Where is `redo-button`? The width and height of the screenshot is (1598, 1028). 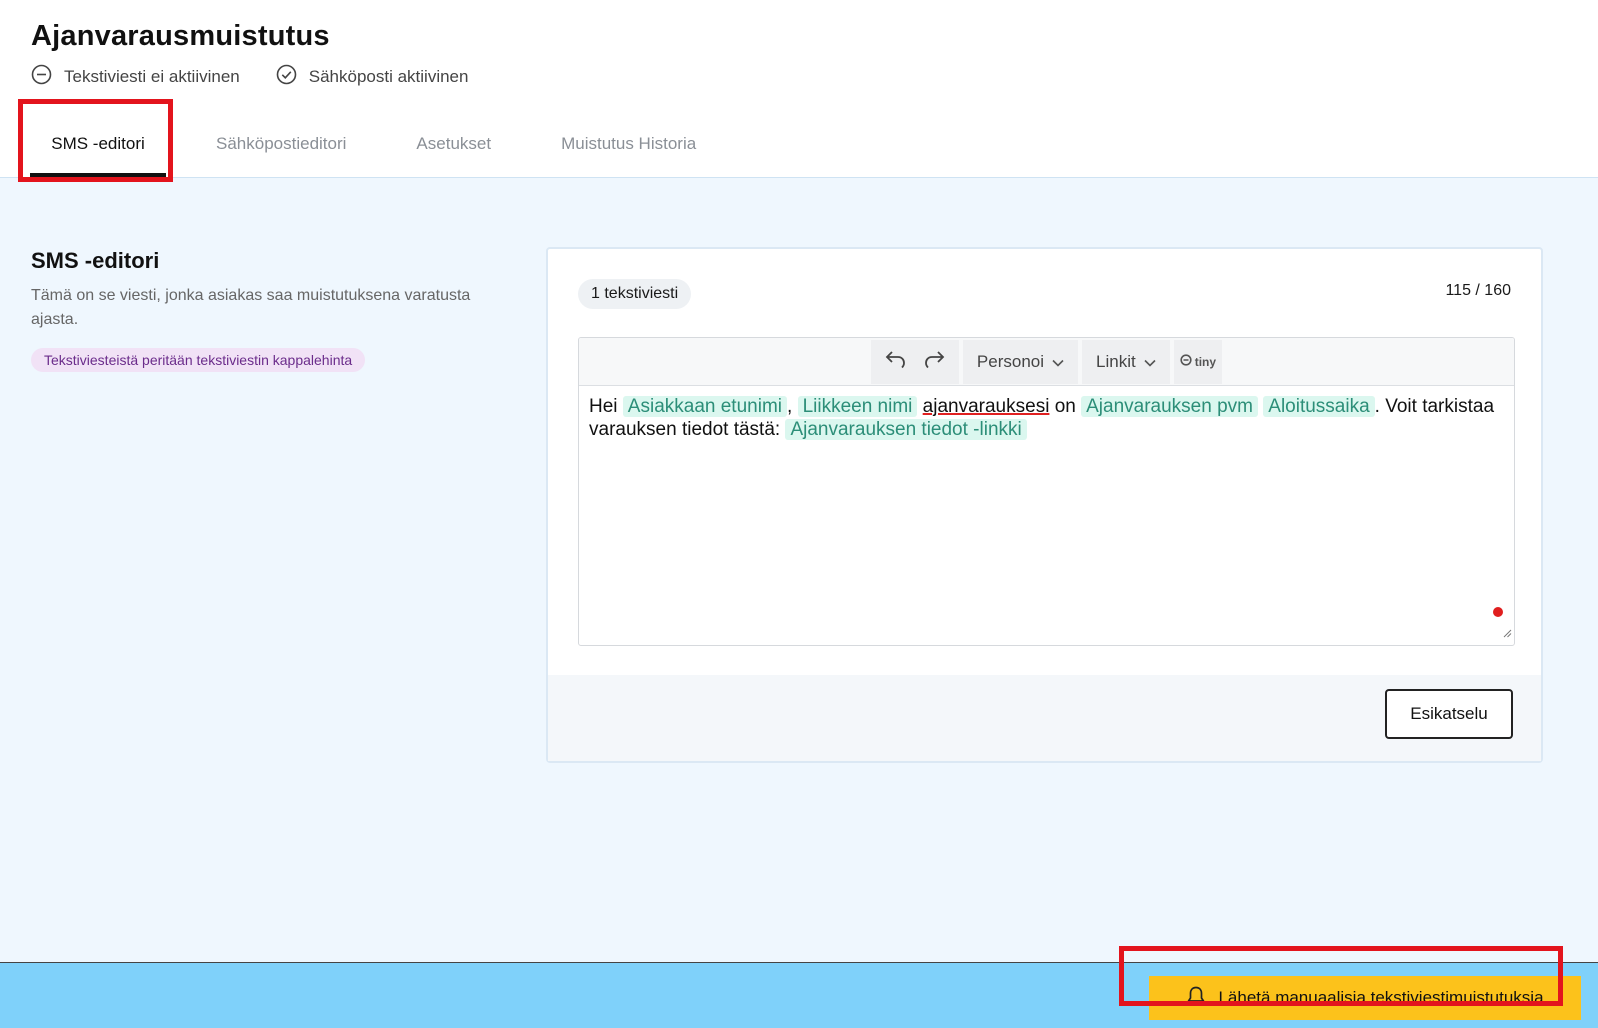 redo-button is located at coordinates (934, 362).